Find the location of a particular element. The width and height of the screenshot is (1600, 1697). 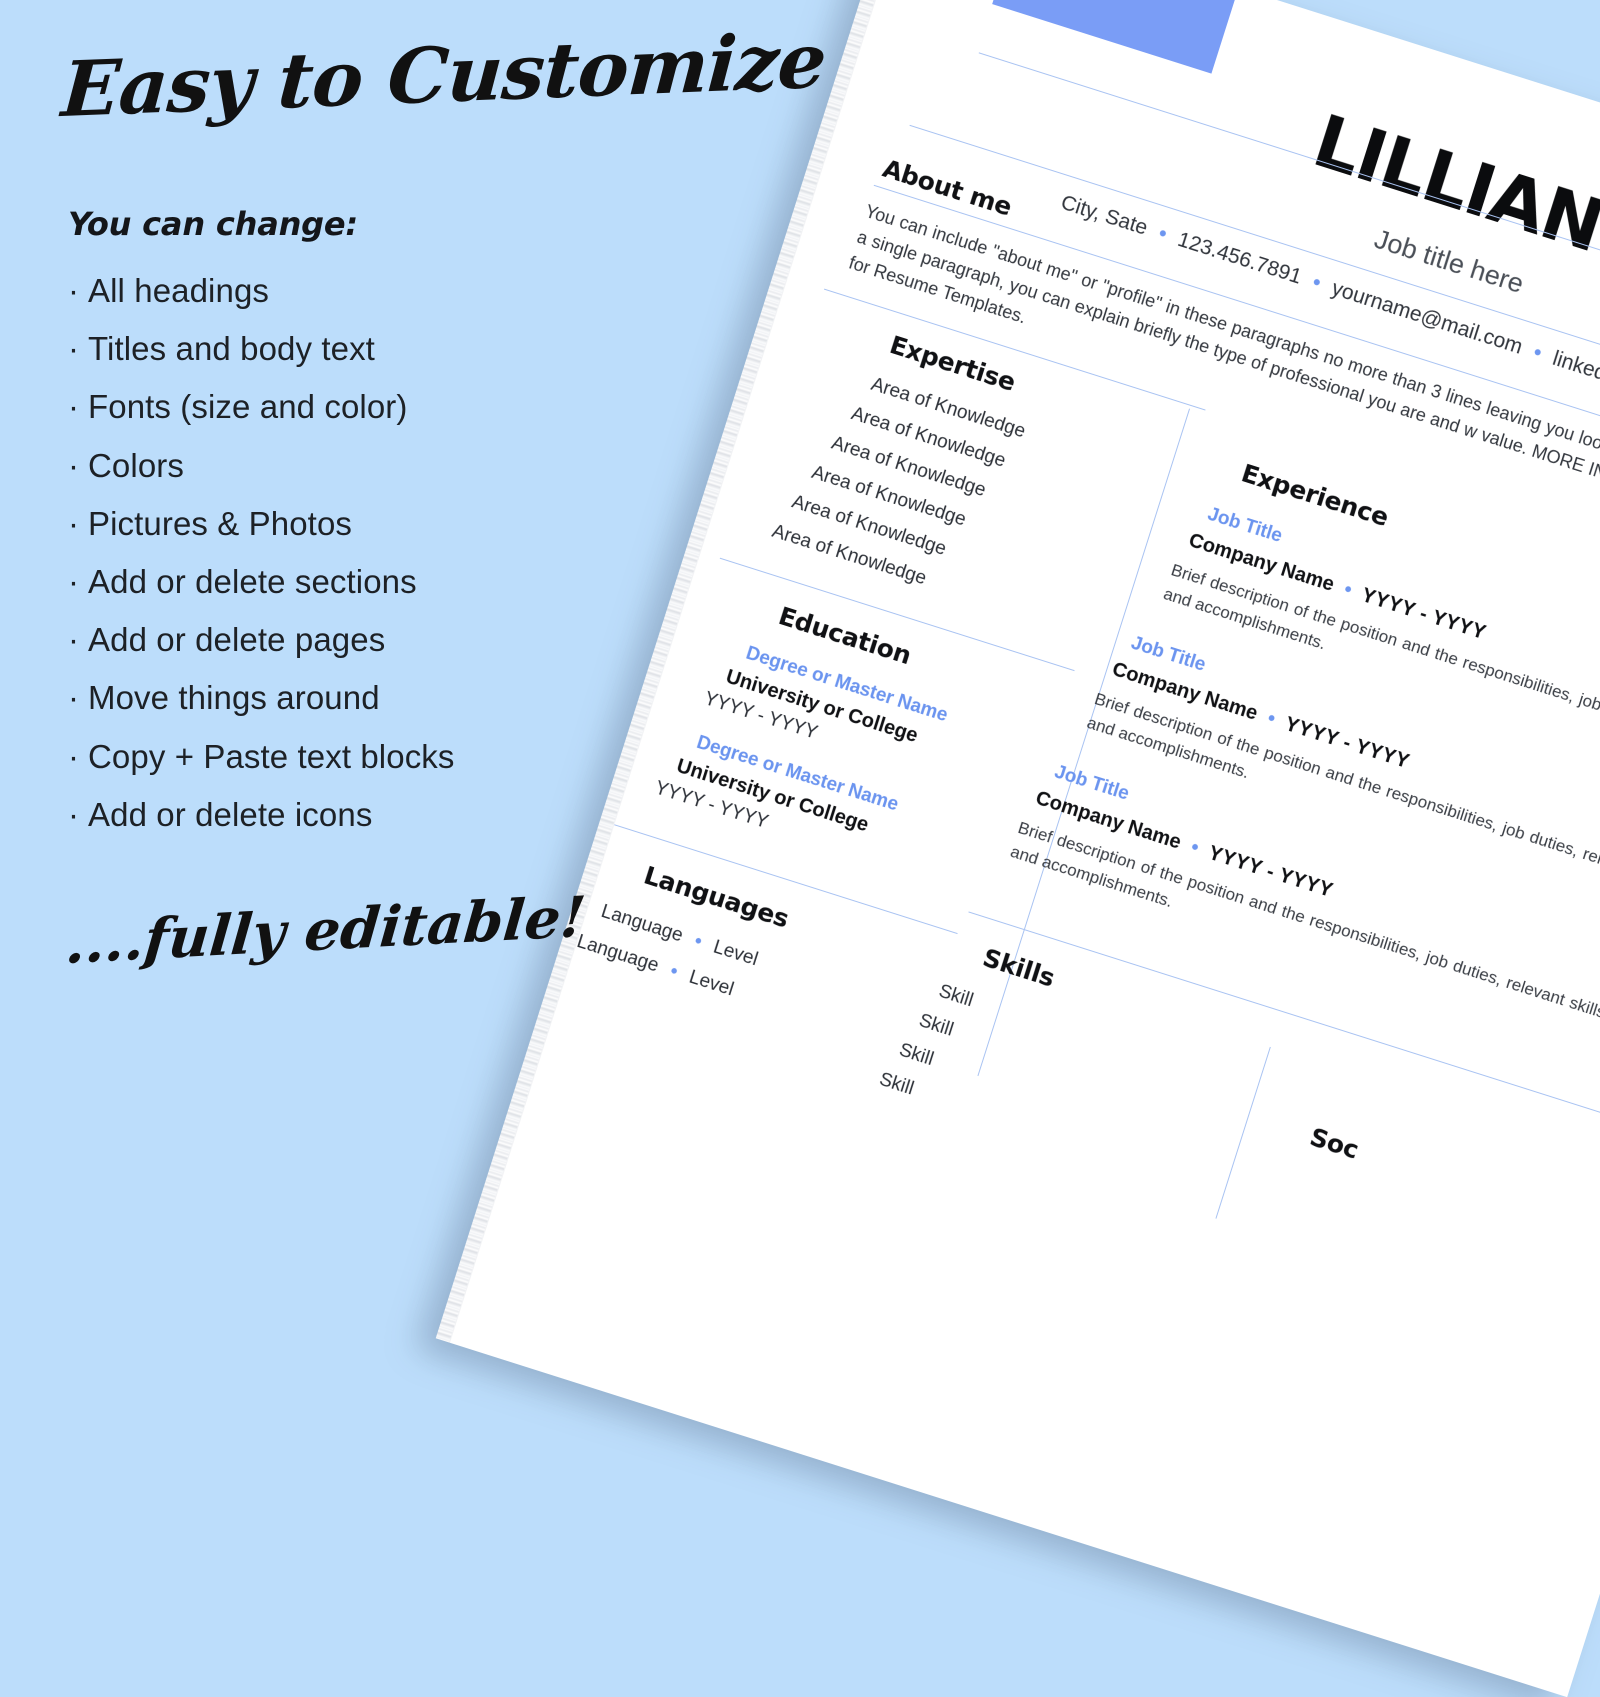

language-level: Level is located at coordinates (735, 953).